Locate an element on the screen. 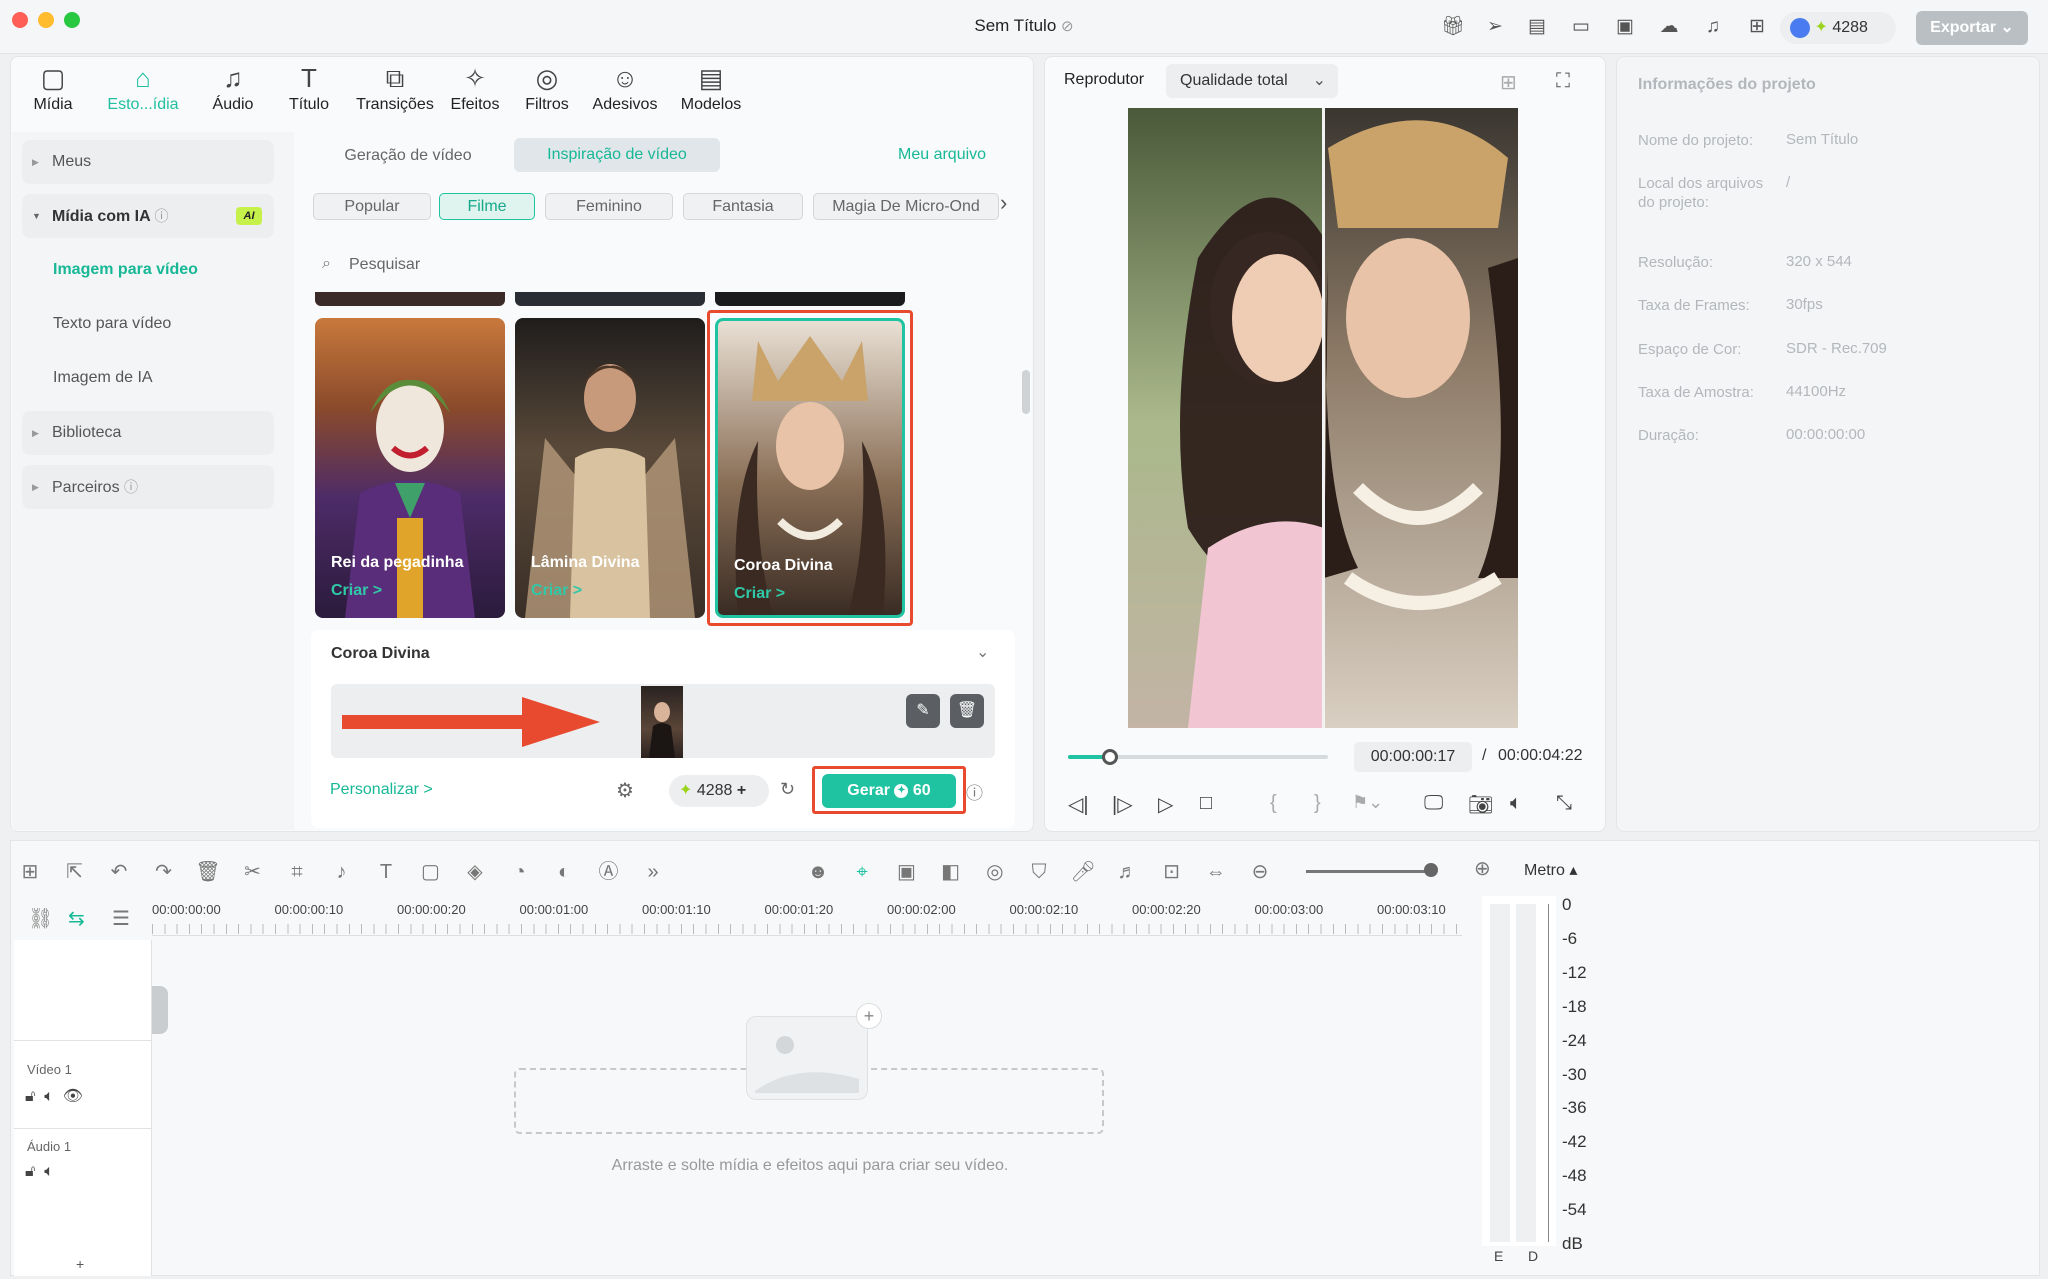 The image size is (2048, 1279). customize-link: Personalizar > is located at coordinates (381, 790).